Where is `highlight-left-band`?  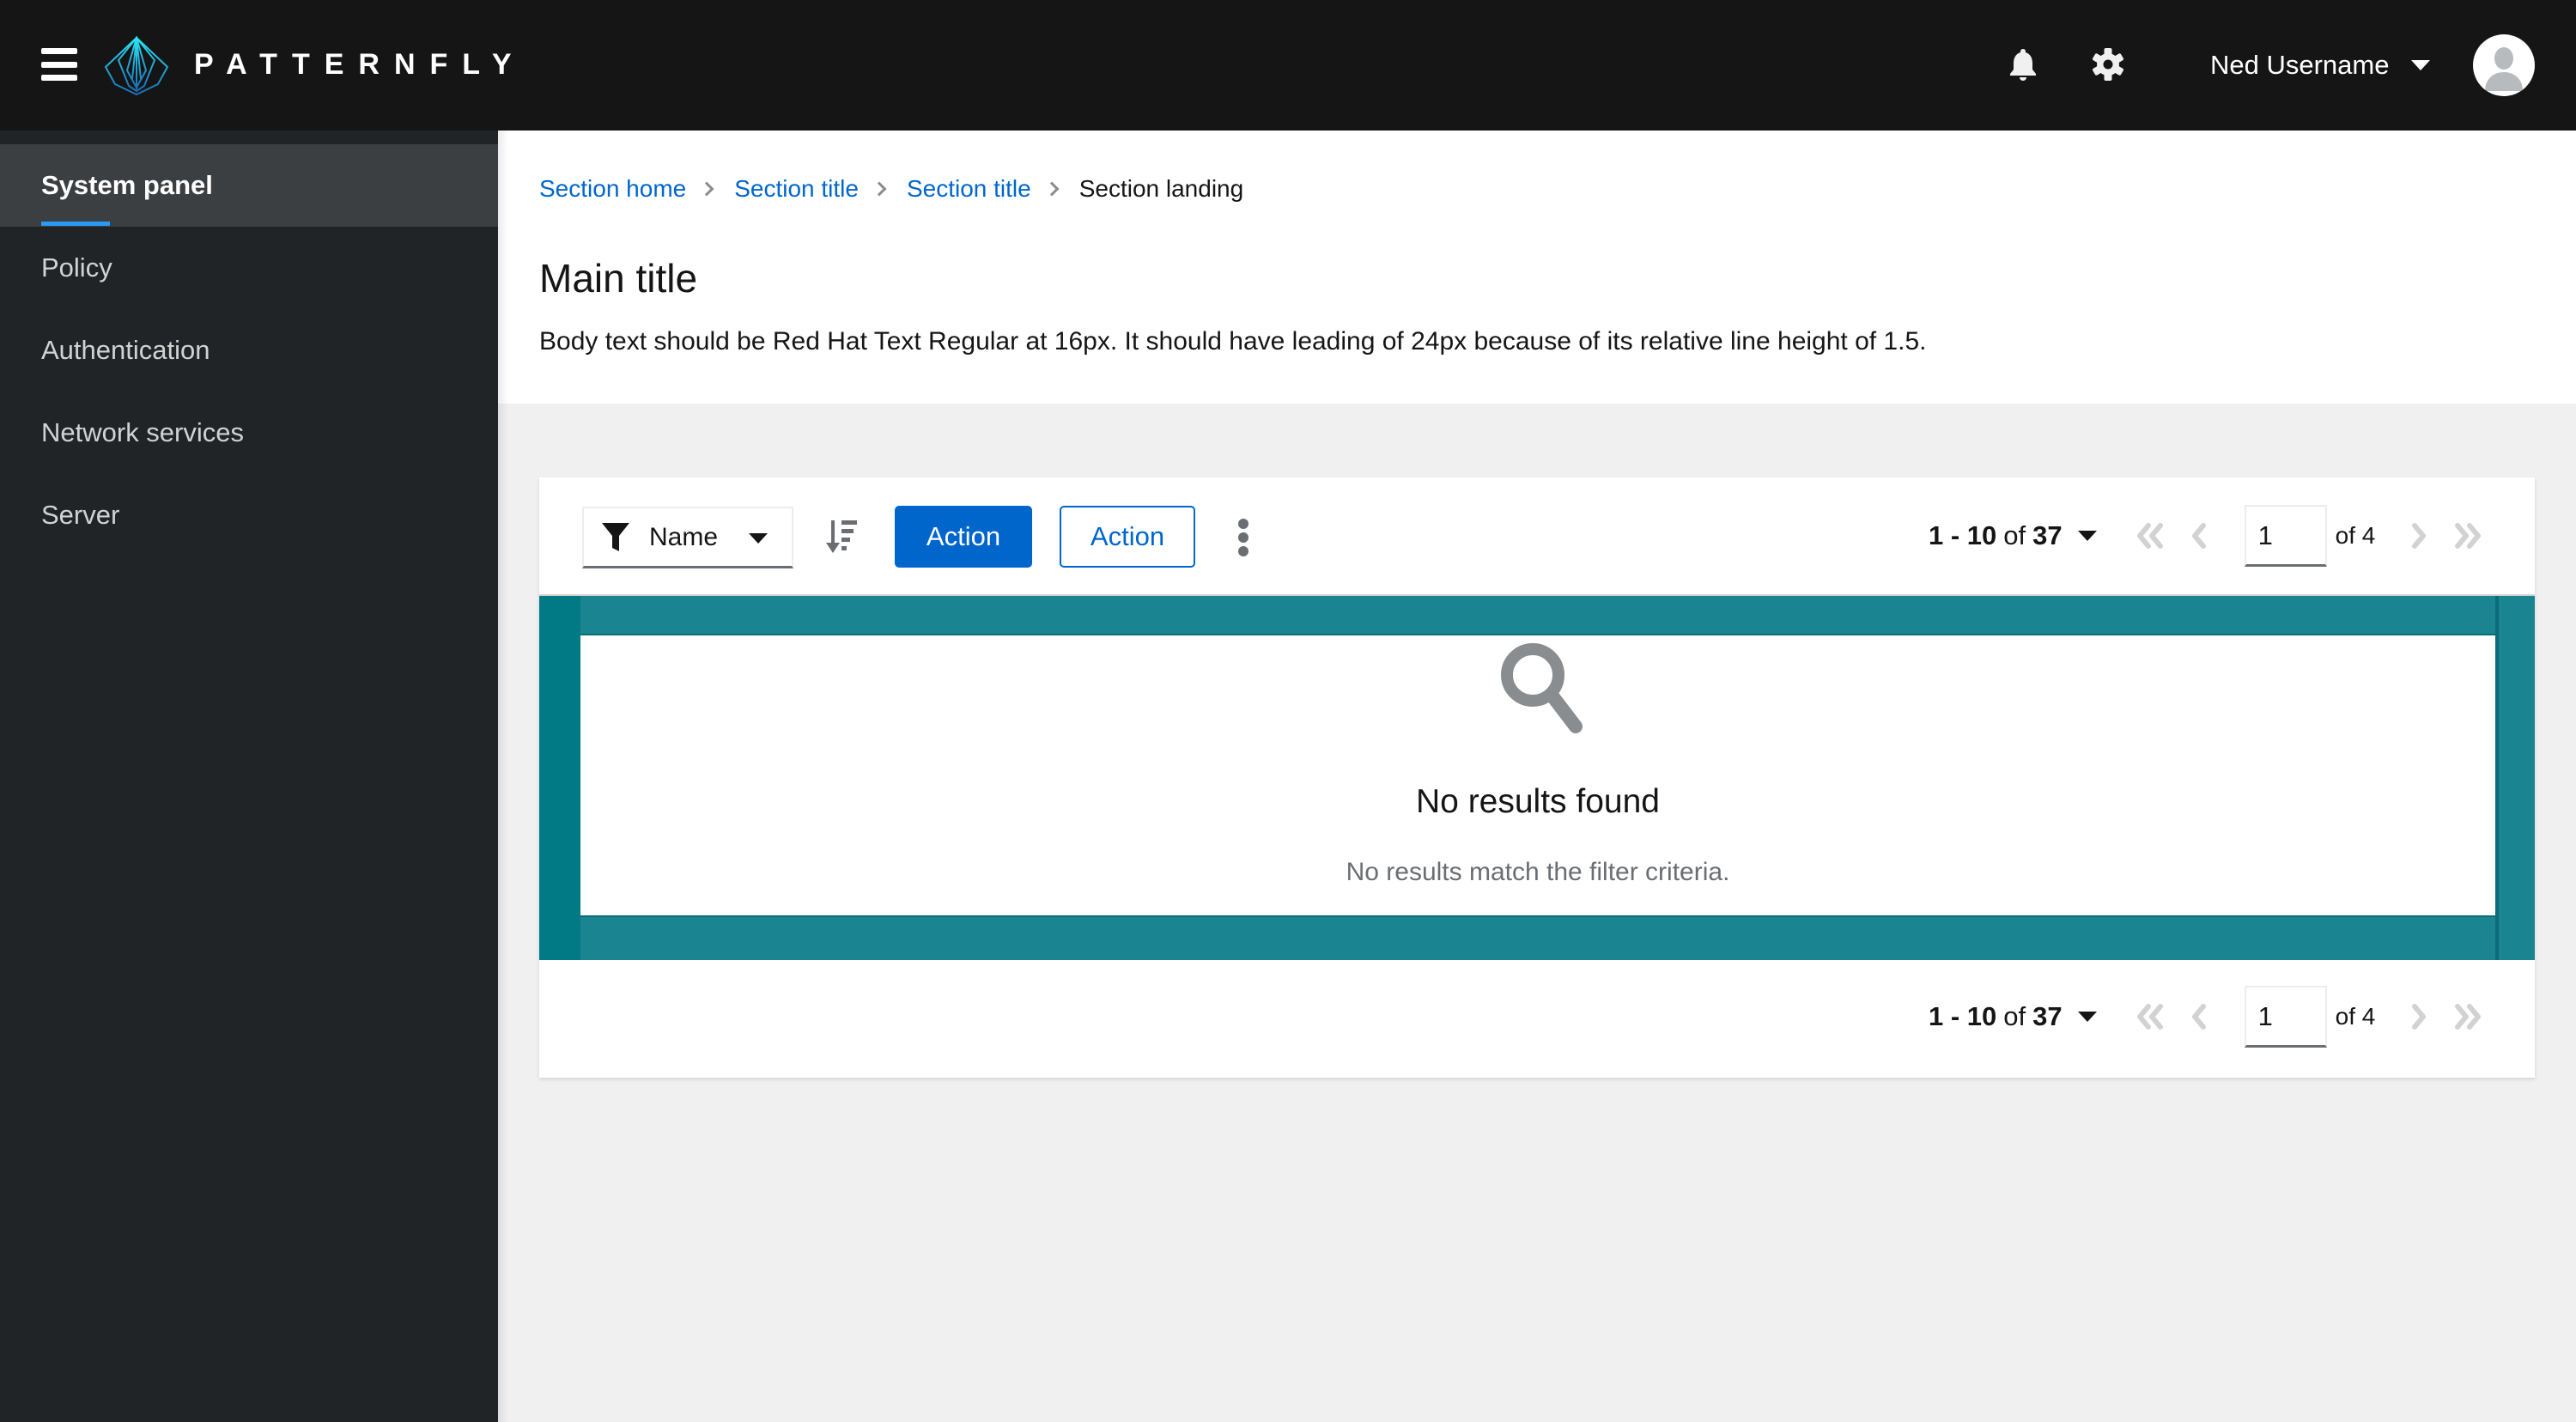
highlight-left-band is located at coordinates (559, 778).